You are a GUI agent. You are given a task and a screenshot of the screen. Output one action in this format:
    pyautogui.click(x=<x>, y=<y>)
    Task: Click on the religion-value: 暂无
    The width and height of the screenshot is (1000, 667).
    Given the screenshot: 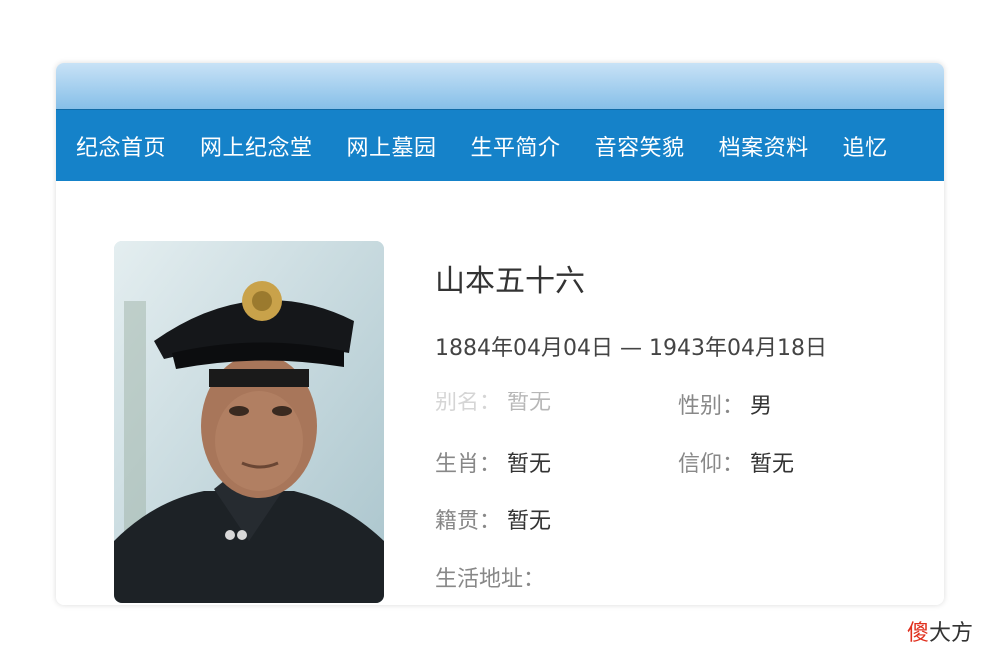 What is the action you would take?
    pyautogui.click(x=772, y=464)
    